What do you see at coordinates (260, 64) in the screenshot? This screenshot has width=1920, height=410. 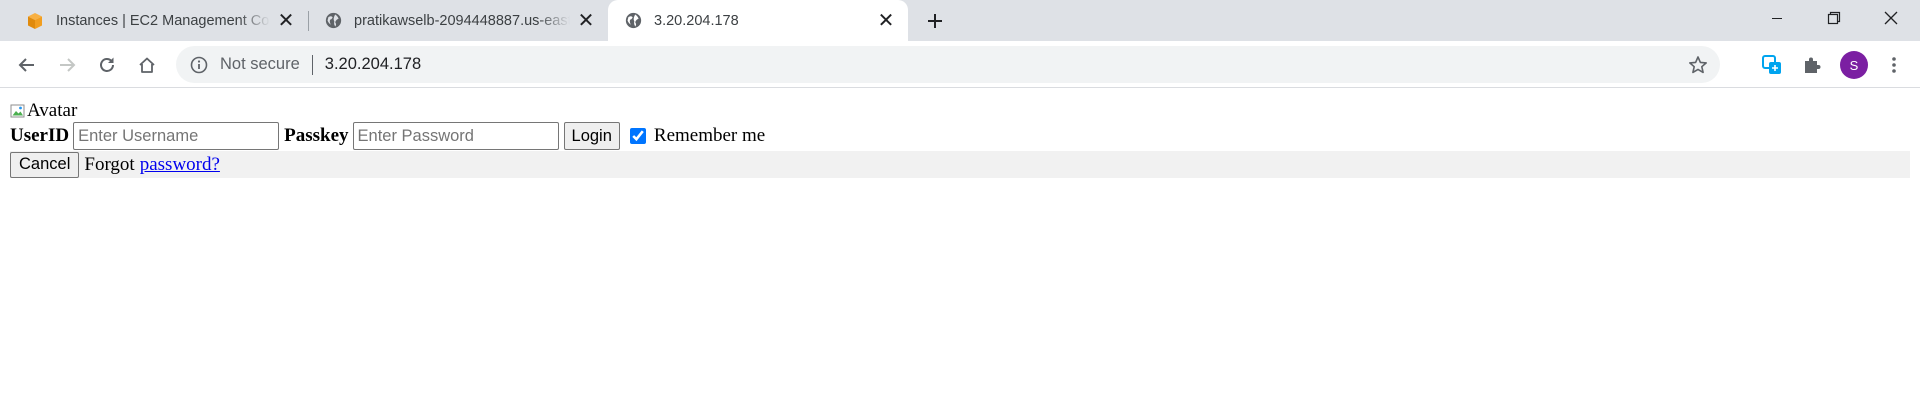 I see `security-status: Not secure` at bounding box center [260, 64].